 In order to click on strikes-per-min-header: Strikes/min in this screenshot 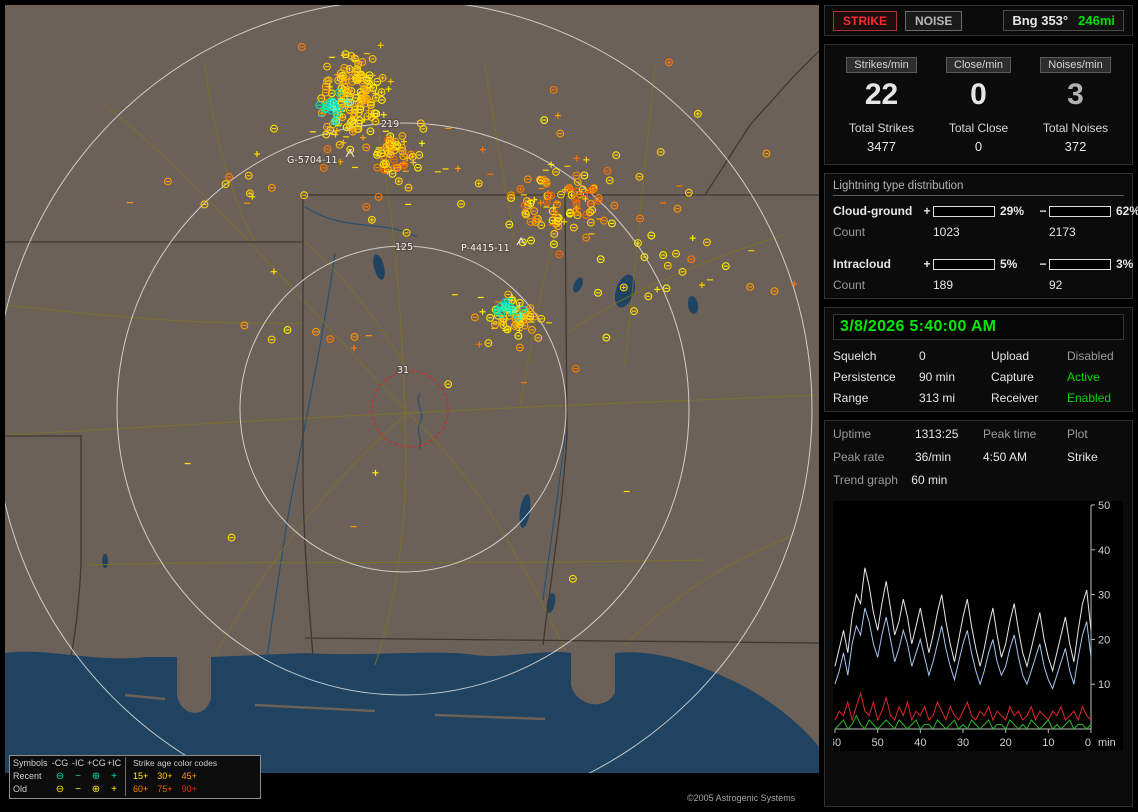, I will do `click(881, 65)`.